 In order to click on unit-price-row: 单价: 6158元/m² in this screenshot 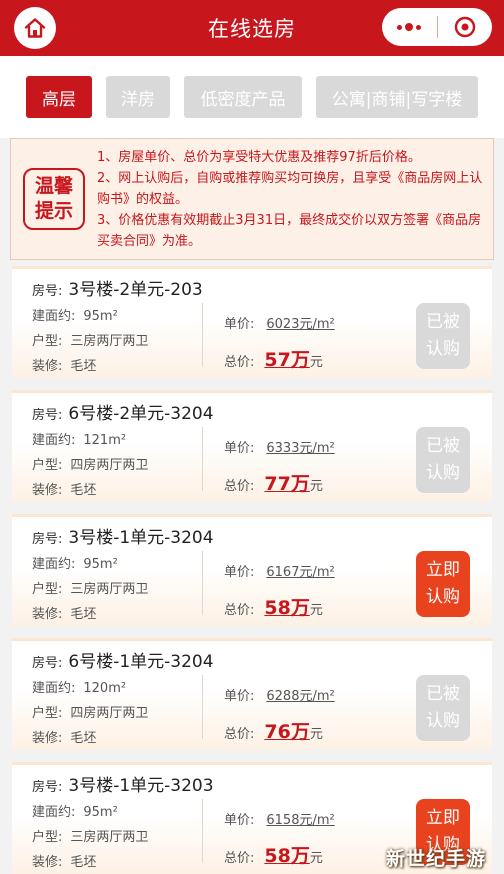, I will do `click(279, 818)`.